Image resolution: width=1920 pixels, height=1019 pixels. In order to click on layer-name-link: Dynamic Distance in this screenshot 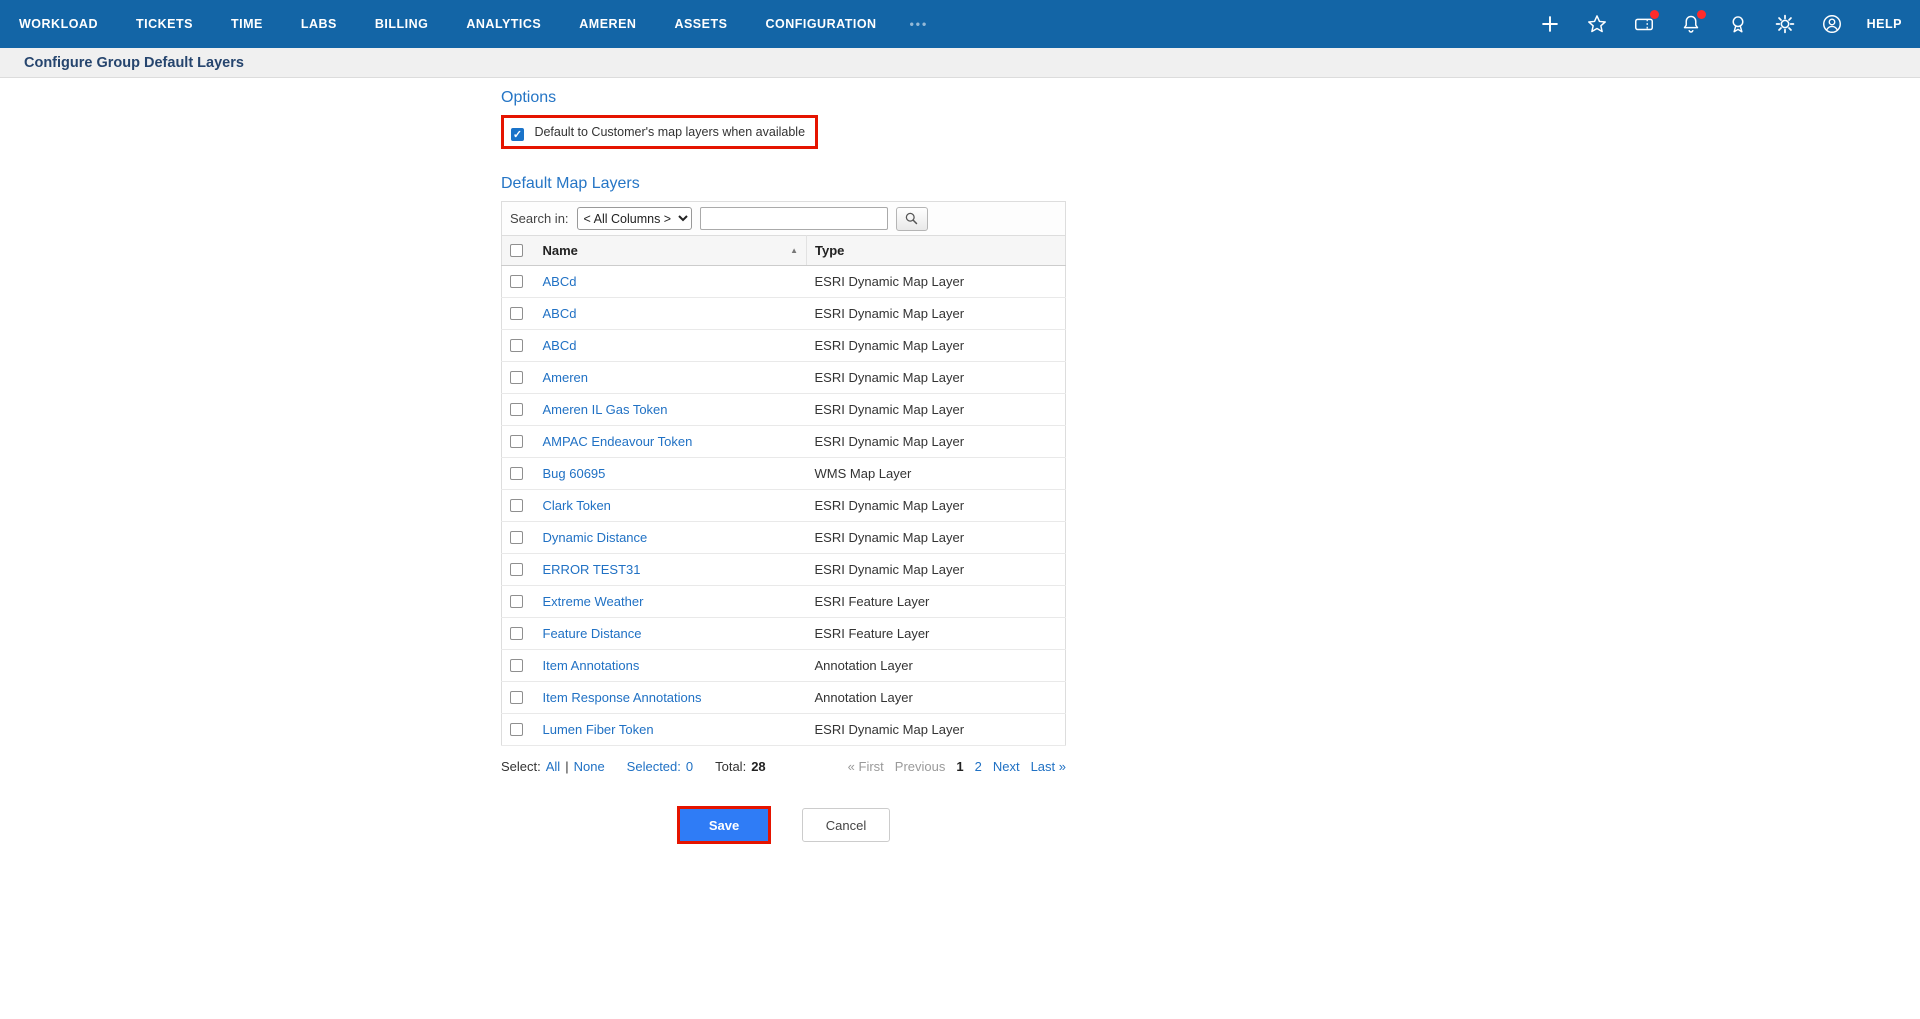, I will do `click(595, 537)`.